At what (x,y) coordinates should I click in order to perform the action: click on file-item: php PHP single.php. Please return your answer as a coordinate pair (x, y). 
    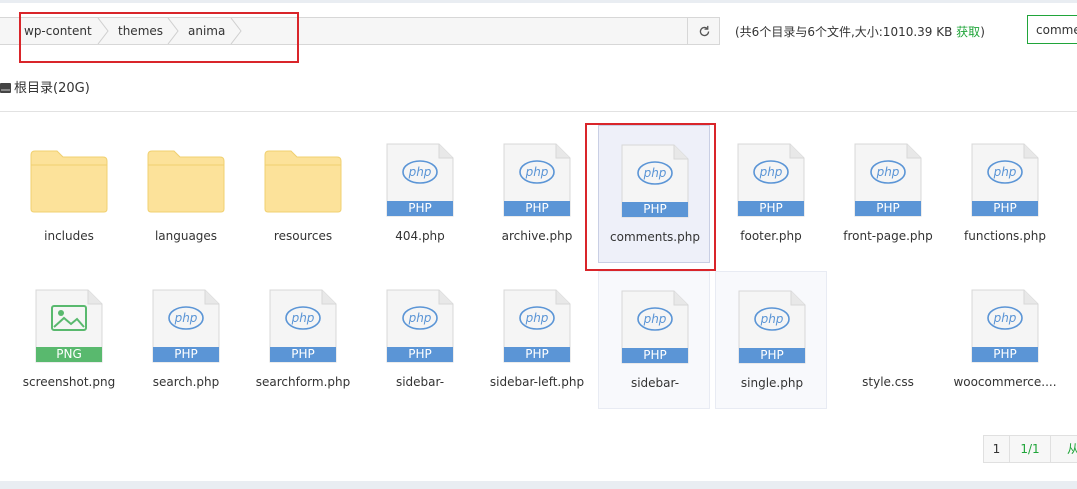
    Looking at the image, I should click on (771, 340).